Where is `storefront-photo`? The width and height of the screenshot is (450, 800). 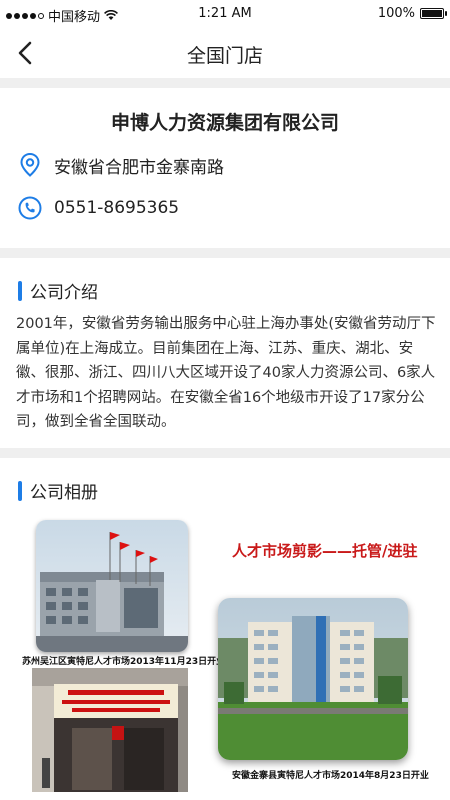 storefront-photo is located at coordinates (110, 730).